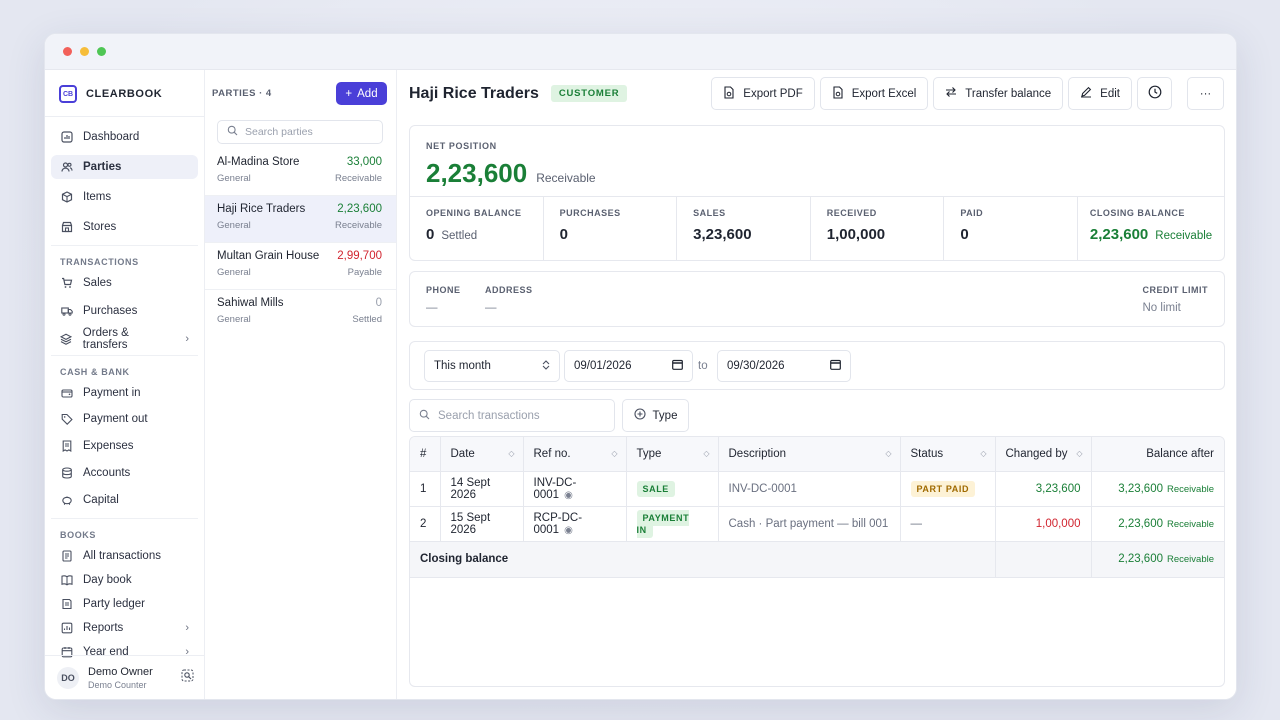 Image resolution: width=1280 pixels, height=720 pixels. Describe the element at coordinates (187, 339) in the screenshot. I see `chevron-right-icon: ›` at that location.